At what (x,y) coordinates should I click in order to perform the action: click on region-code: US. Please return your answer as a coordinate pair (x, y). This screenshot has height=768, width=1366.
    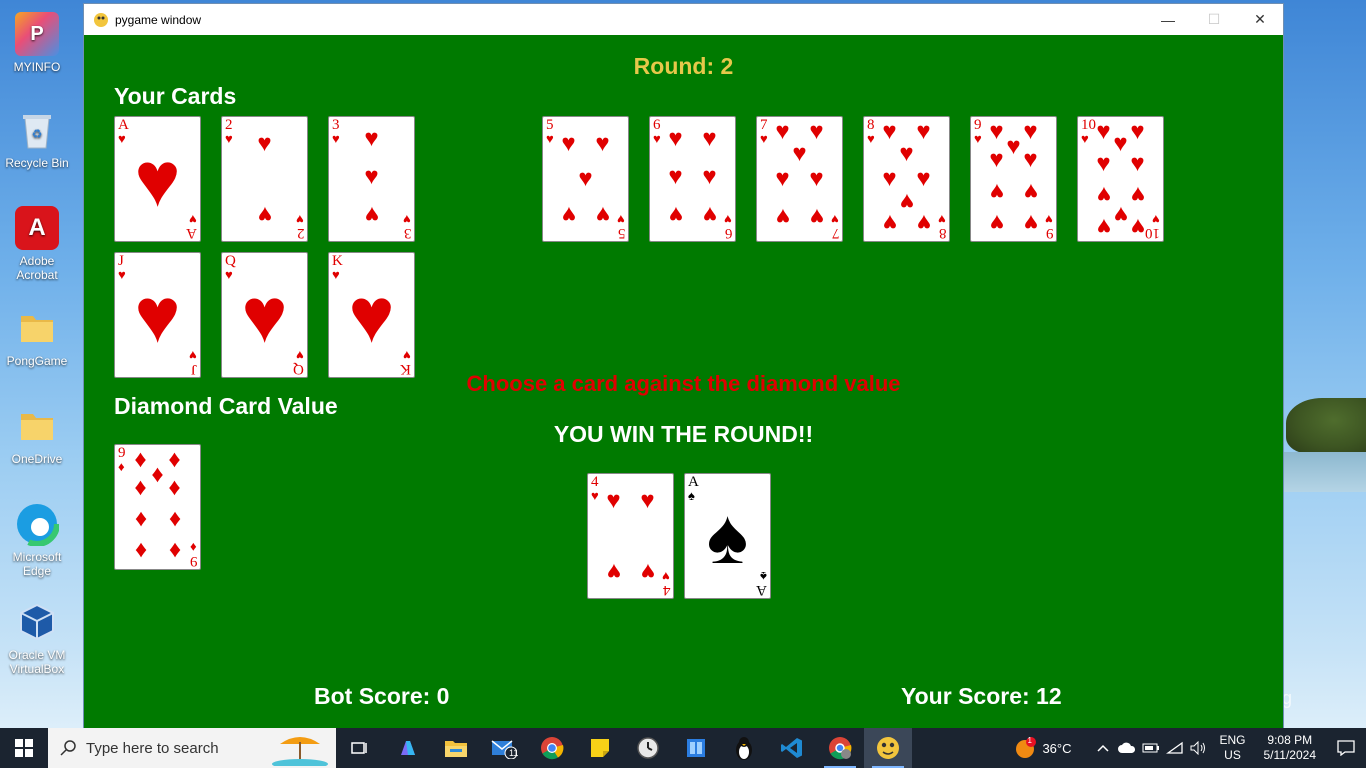
    Looking at the image, I should click on (1232, 755).